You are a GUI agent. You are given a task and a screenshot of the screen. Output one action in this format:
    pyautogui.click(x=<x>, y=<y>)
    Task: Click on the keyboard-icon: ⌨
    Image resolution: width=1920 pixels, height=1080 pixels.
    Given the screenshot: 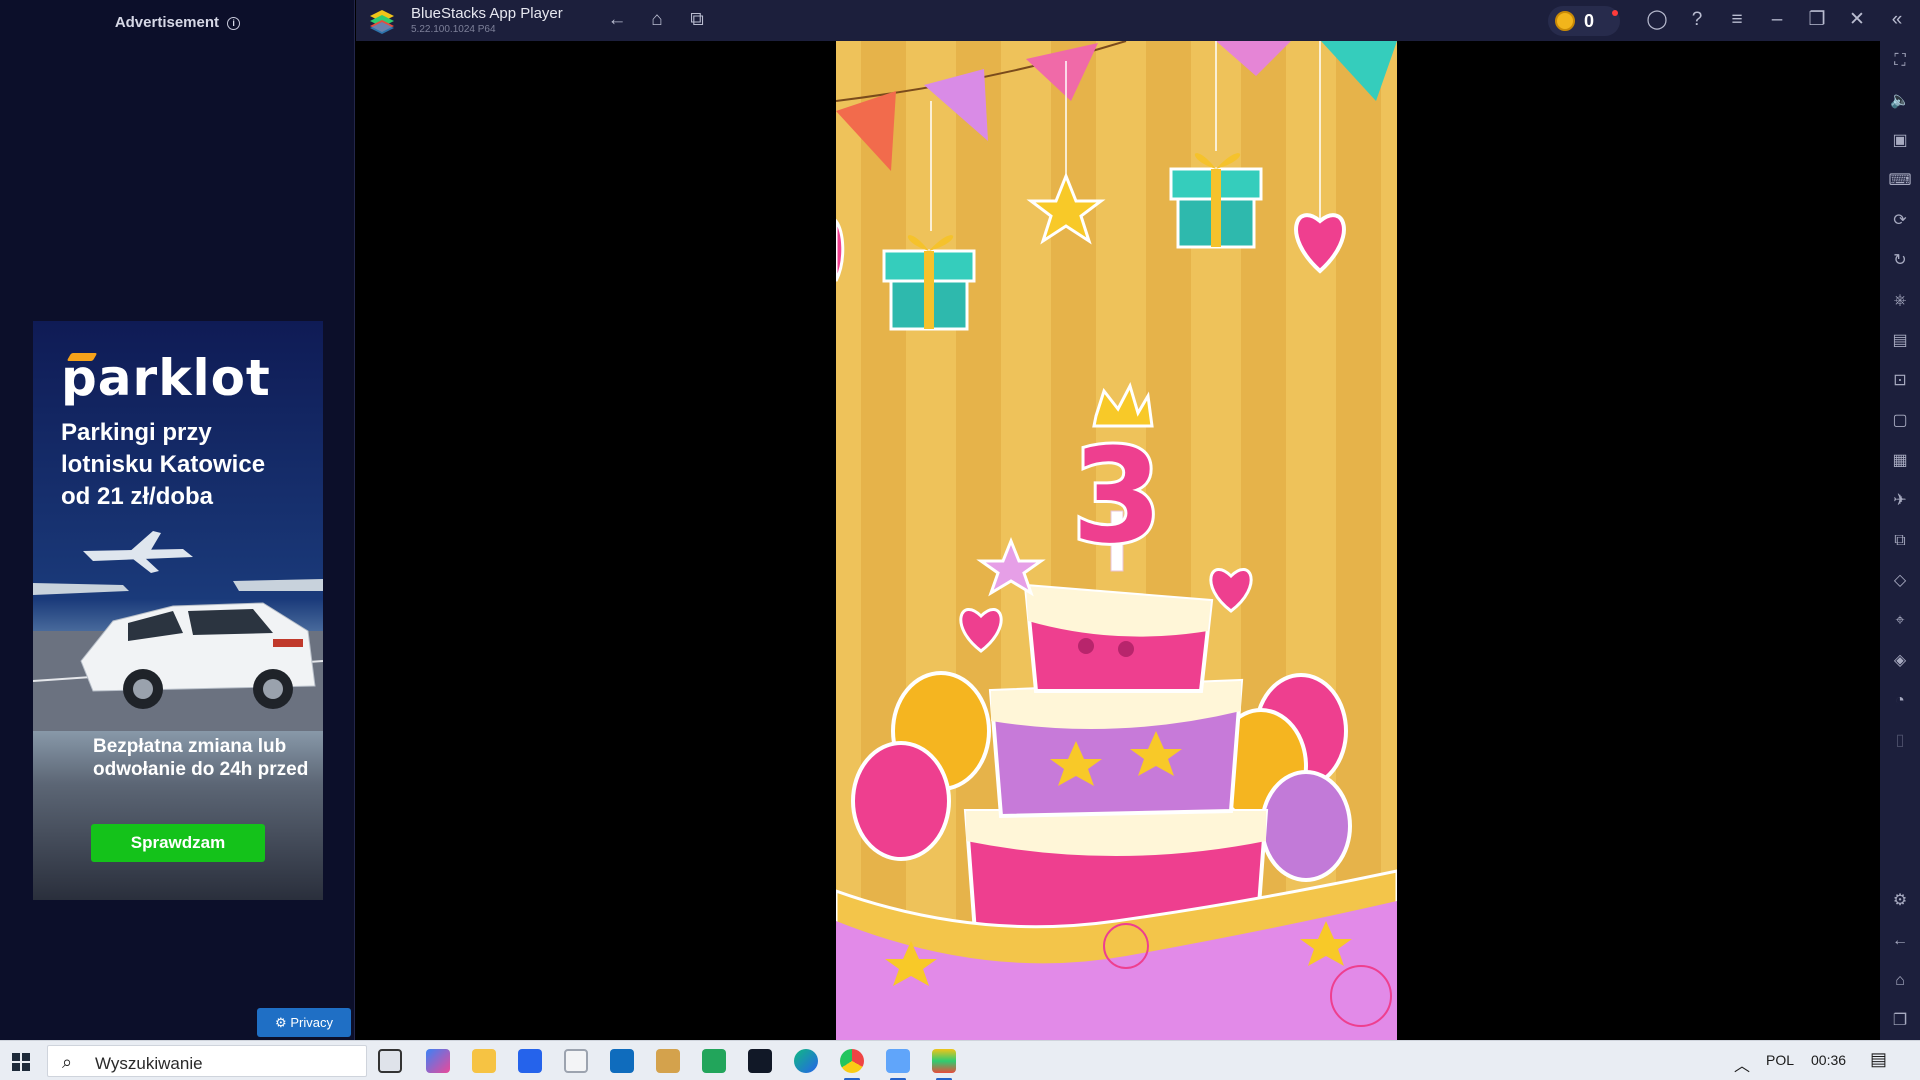 What is the action you would take?
    pyautogui.click(x=1900, y=181)
    